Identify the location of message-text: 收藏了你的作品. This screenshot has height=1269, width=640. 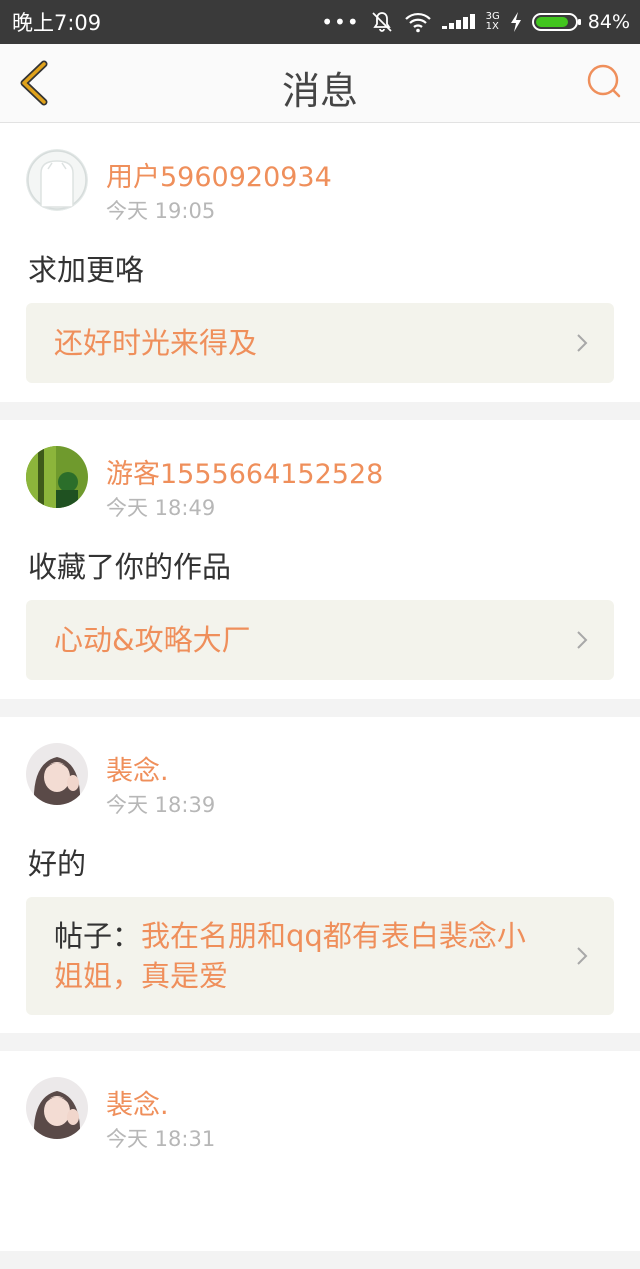
(130, 567).